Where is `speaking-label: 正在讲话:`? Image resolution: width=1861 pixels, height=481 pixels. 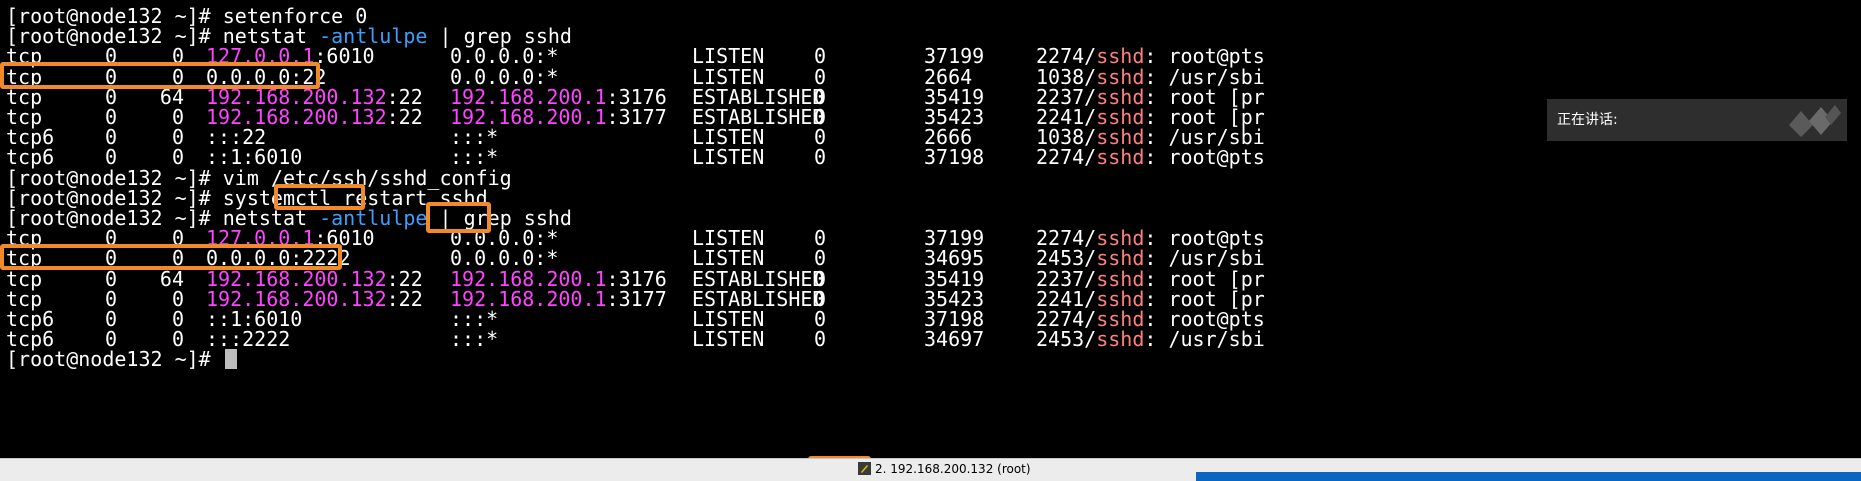
speaking-label: 正在讲话: is located at coordinates (1587, 120).